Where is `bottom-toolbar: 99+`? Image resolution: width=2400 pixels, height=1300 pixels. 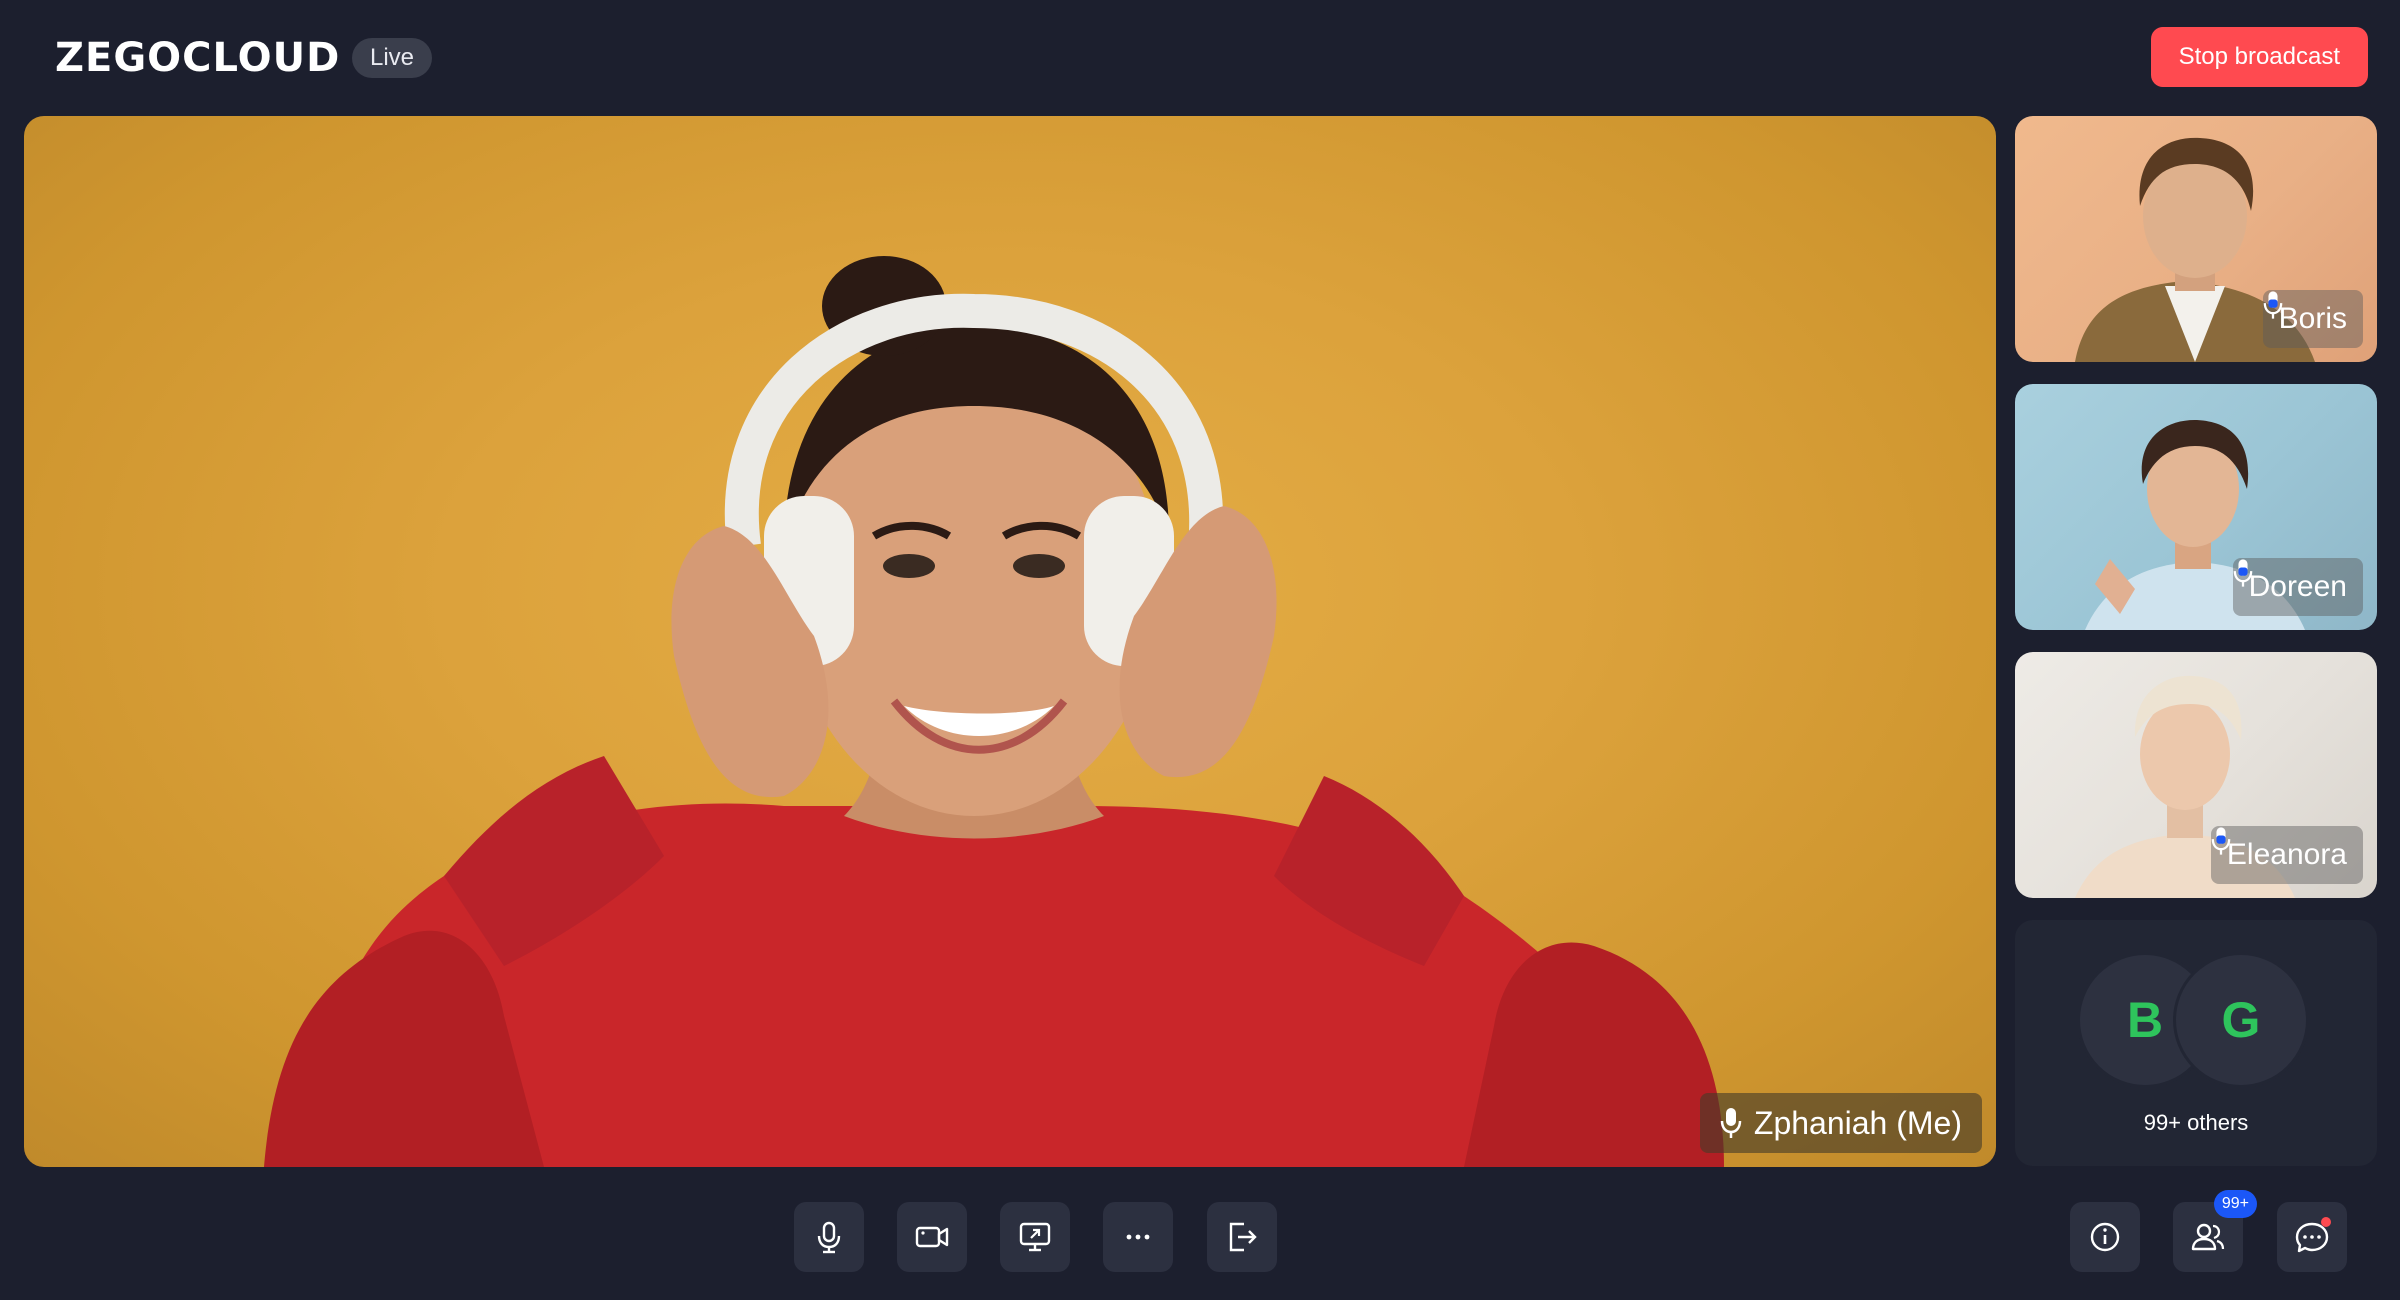 bottom-toolbar: 99+ is located at coordinates (1200, 1235).